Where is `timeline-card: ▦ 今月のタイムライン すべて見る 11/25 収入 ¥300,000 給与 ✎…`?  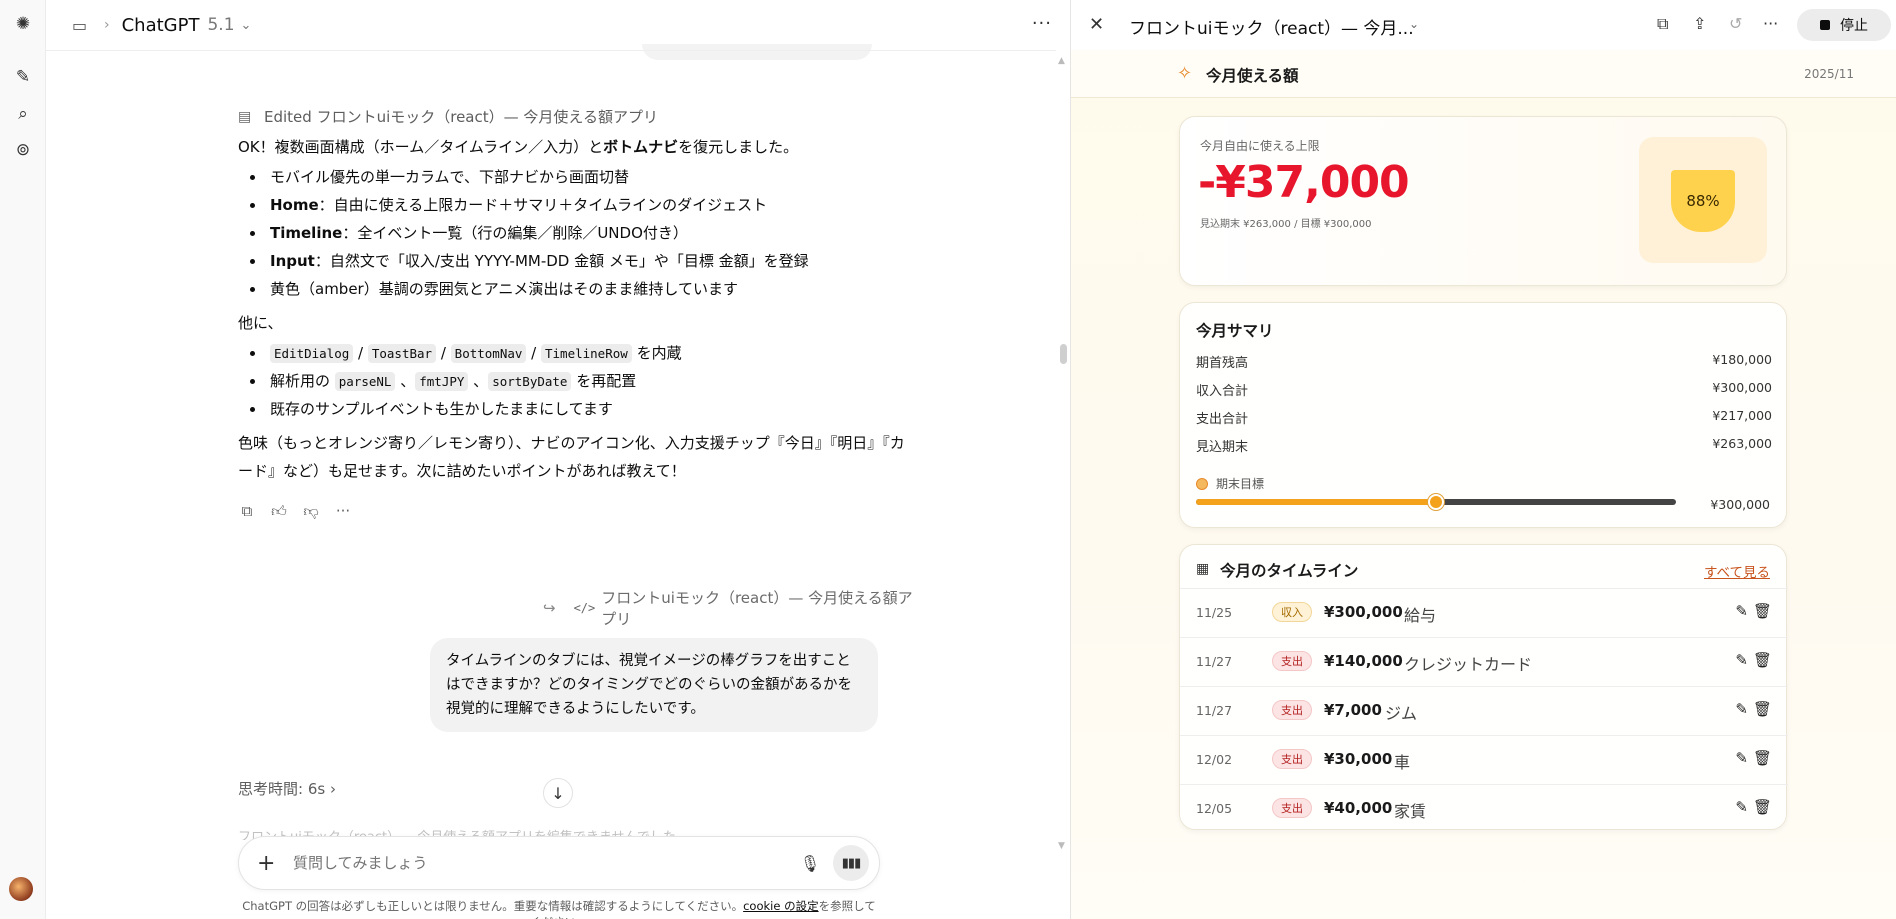 timeline-card: ▦ 今月のタイムライン すべて見る 11/25 収入 ¥300,000 給与 ✎… is located at coordinates (1483, 688).